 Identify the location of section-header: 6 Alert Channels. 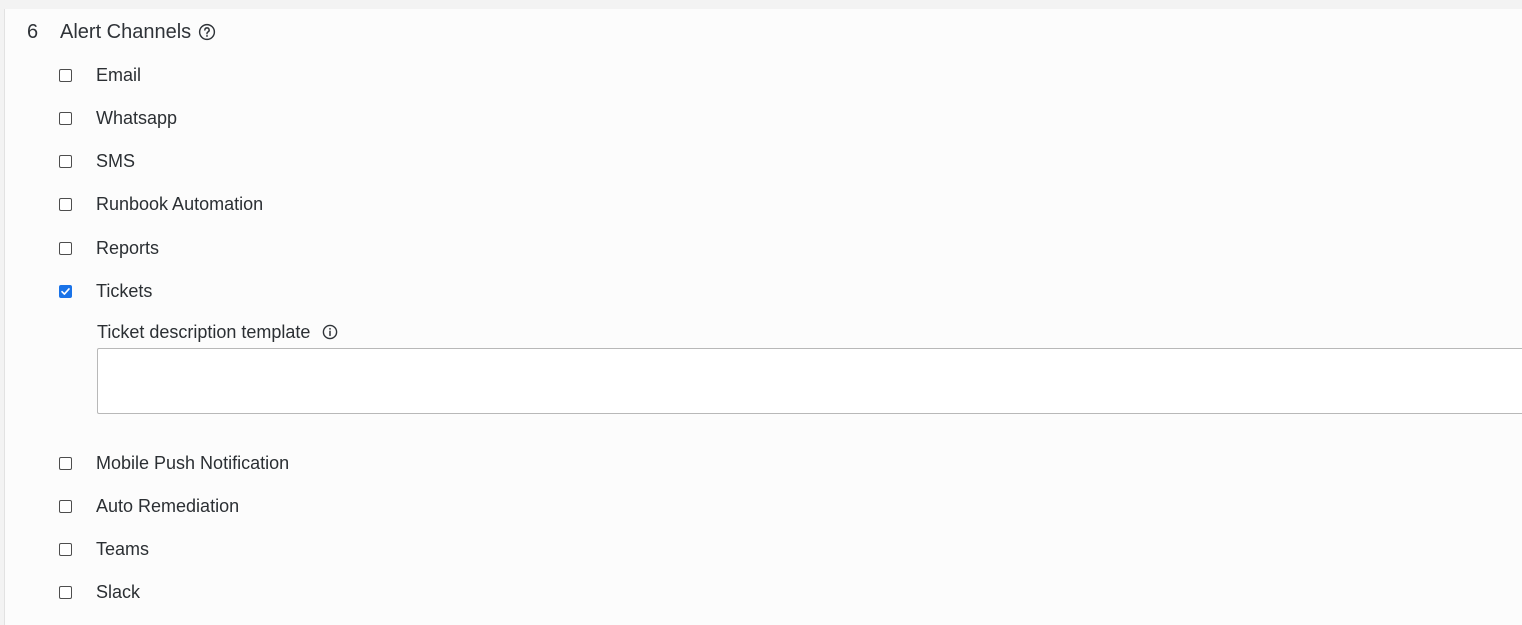
(121, 32).